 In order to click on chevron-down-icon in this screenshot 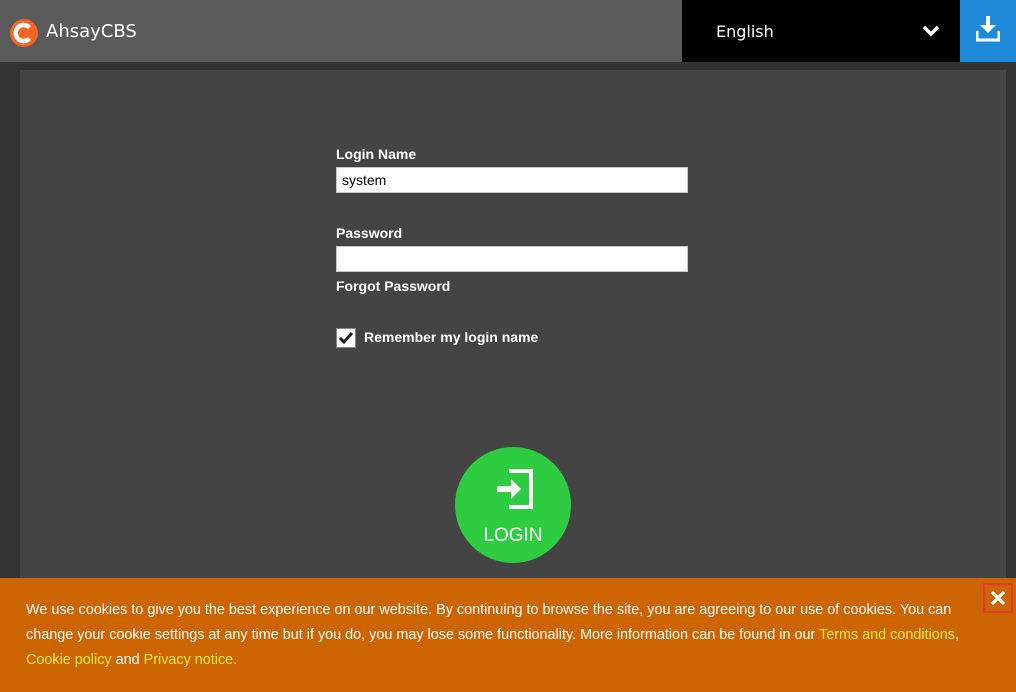, I will do `click(931, 31)`.